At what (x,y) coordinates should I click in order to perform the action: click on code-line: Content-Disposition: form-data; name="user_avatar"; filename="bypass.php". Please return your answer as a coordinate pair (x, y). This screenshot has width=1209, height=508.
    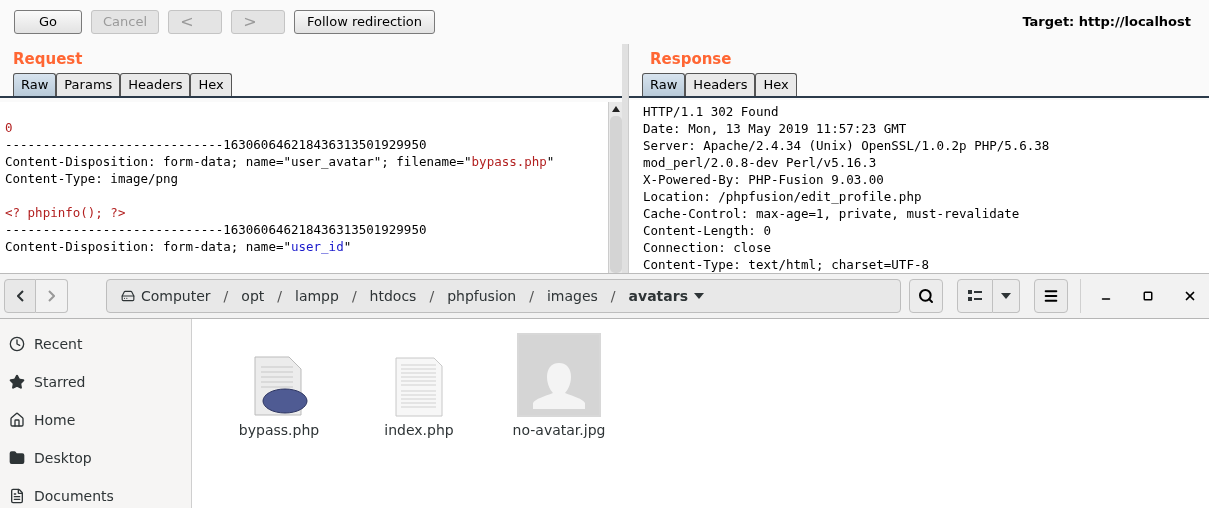
    Looking at the image, I should click on (280, 161).